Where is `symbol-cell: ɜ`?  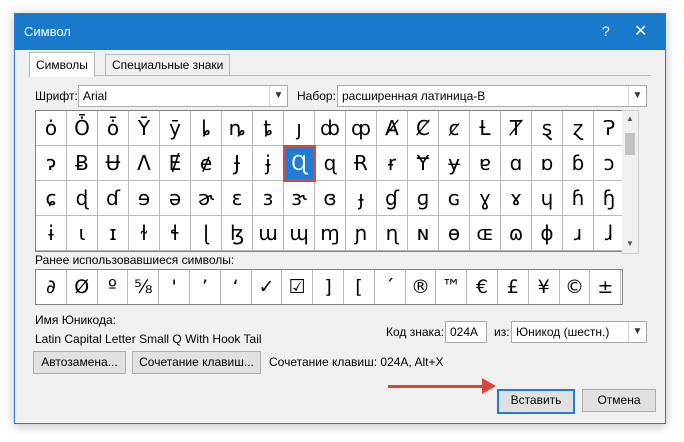
symbol-cell: ɜ is located at coordinates (268, 198).